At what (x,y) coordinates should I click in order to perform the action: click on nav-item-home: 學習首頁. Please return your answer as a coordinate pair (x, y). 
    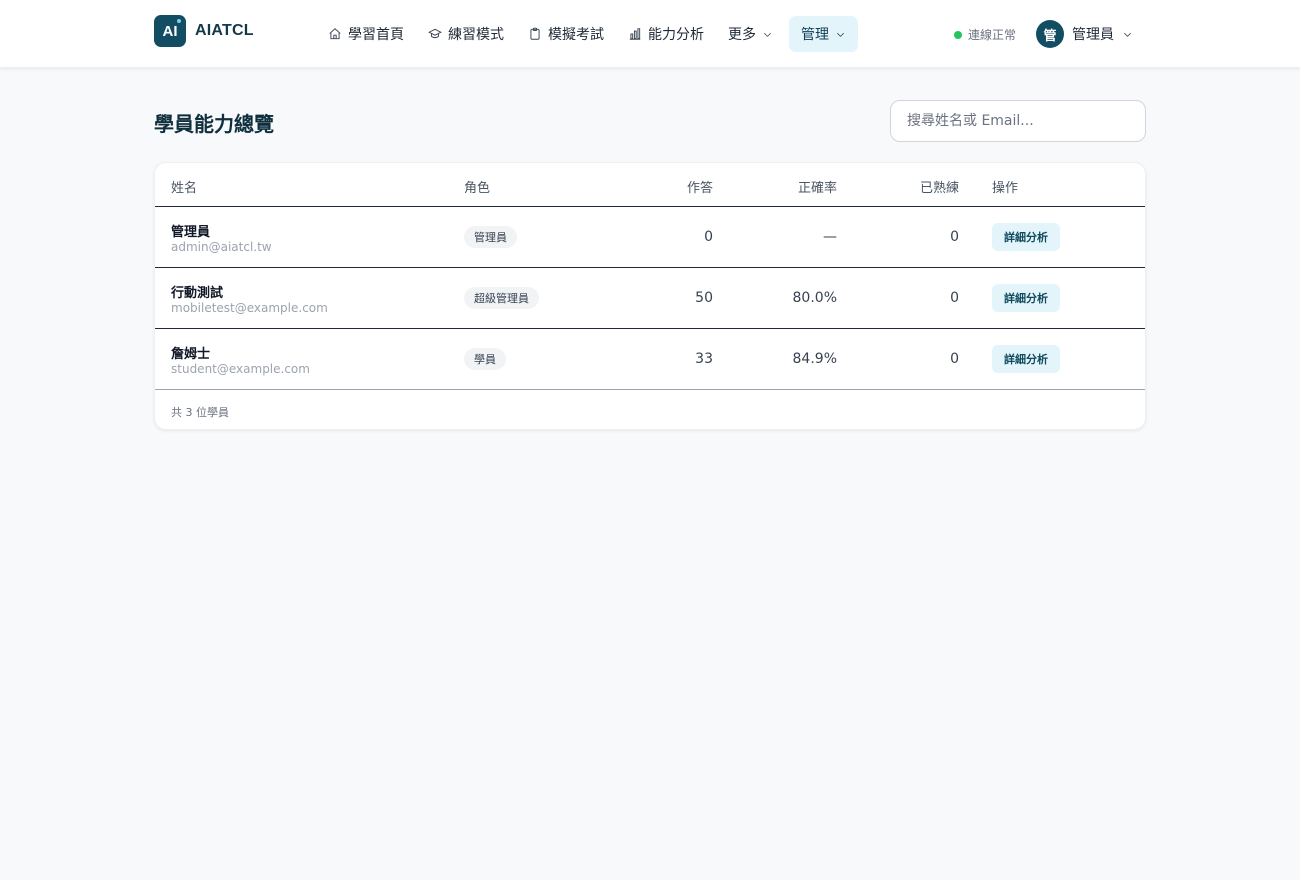
    Looking at the image, I should click on (366, 34).